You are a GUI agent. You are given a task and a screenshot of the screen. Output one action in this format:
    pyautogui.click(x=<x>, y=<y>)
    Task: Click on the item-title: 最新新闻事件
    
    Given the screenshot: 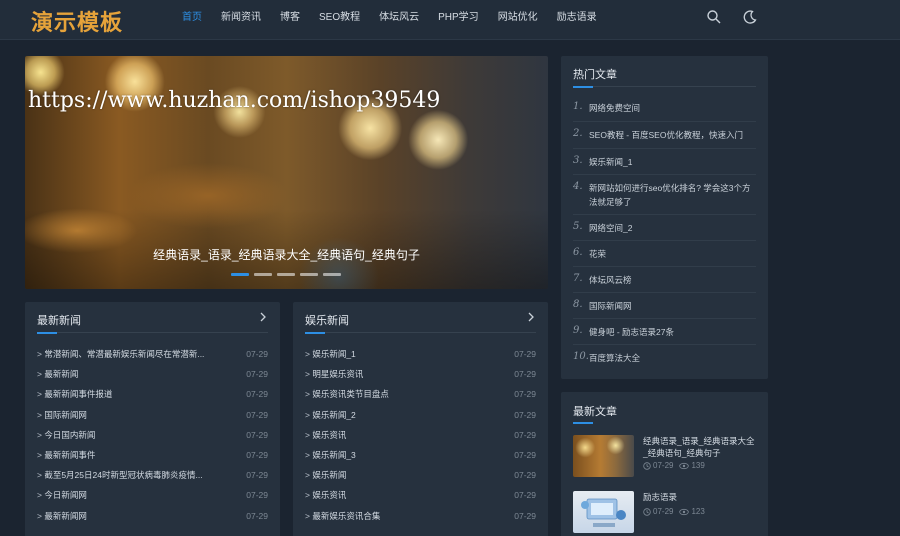 What is the action you would take?
    pyautogui.click(x=66, y=455)
    